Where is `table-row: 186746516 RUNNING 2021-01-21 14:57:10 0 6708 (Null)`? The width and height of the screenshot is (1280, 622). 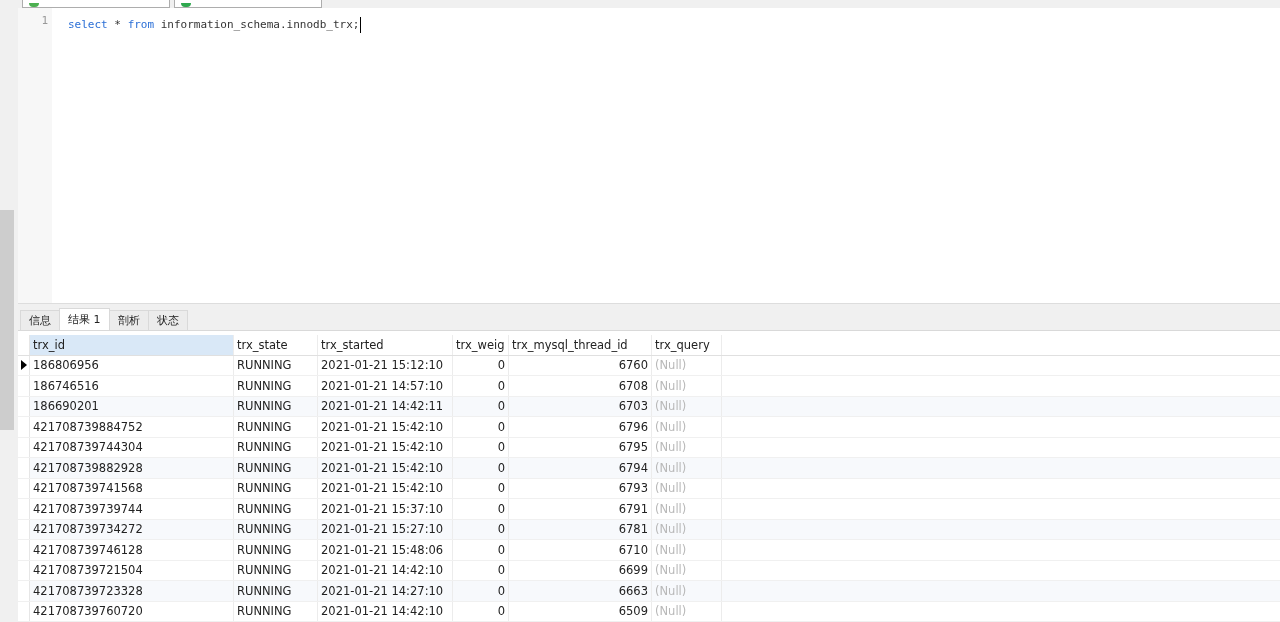 table-row: 186746516 RUNNING 2021-01-21 14:57:10 0 6708 (Null) is located at coordinates (649, 386).